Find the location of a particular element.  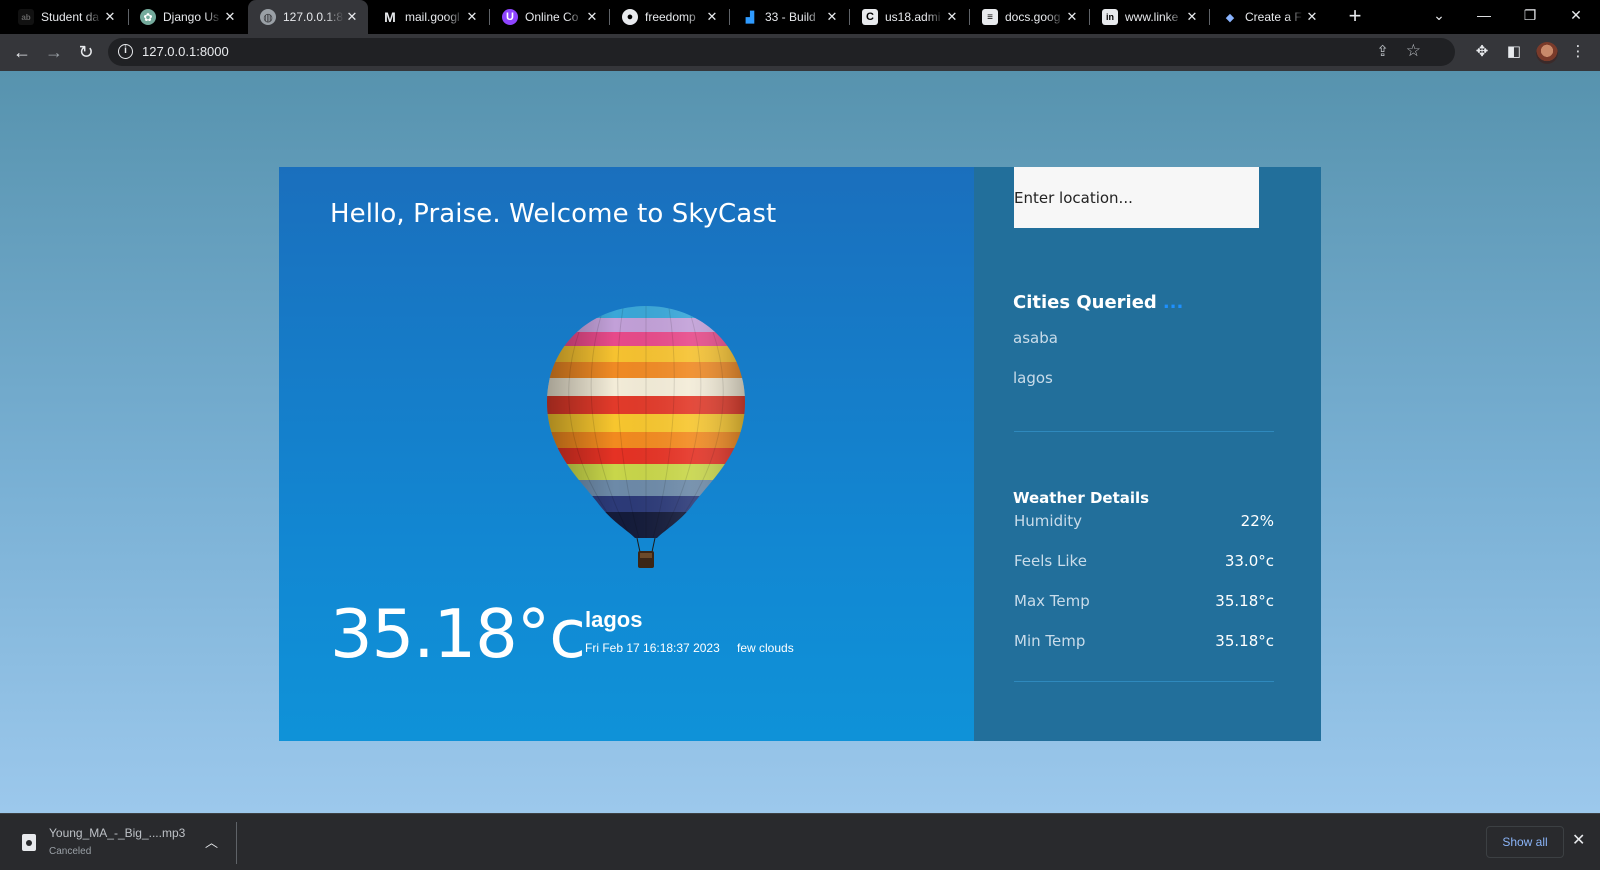

tab-title: us18.admi is located at coordinates (913, 17).